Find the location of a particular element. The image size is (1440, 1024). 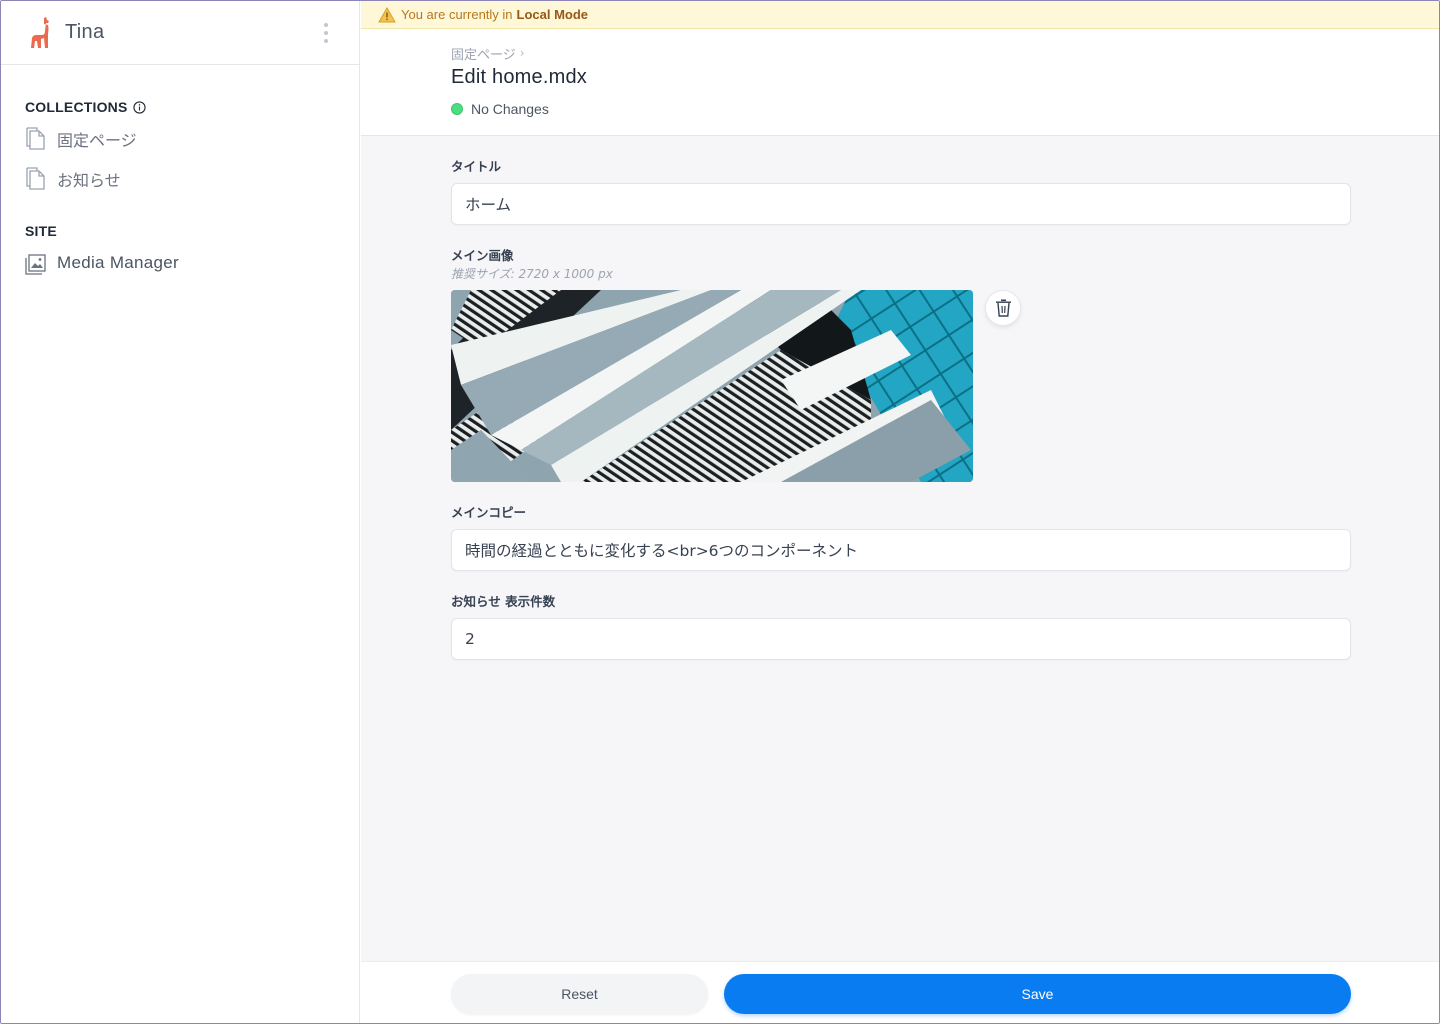

llama-icon is located at coordinates (40, 32).